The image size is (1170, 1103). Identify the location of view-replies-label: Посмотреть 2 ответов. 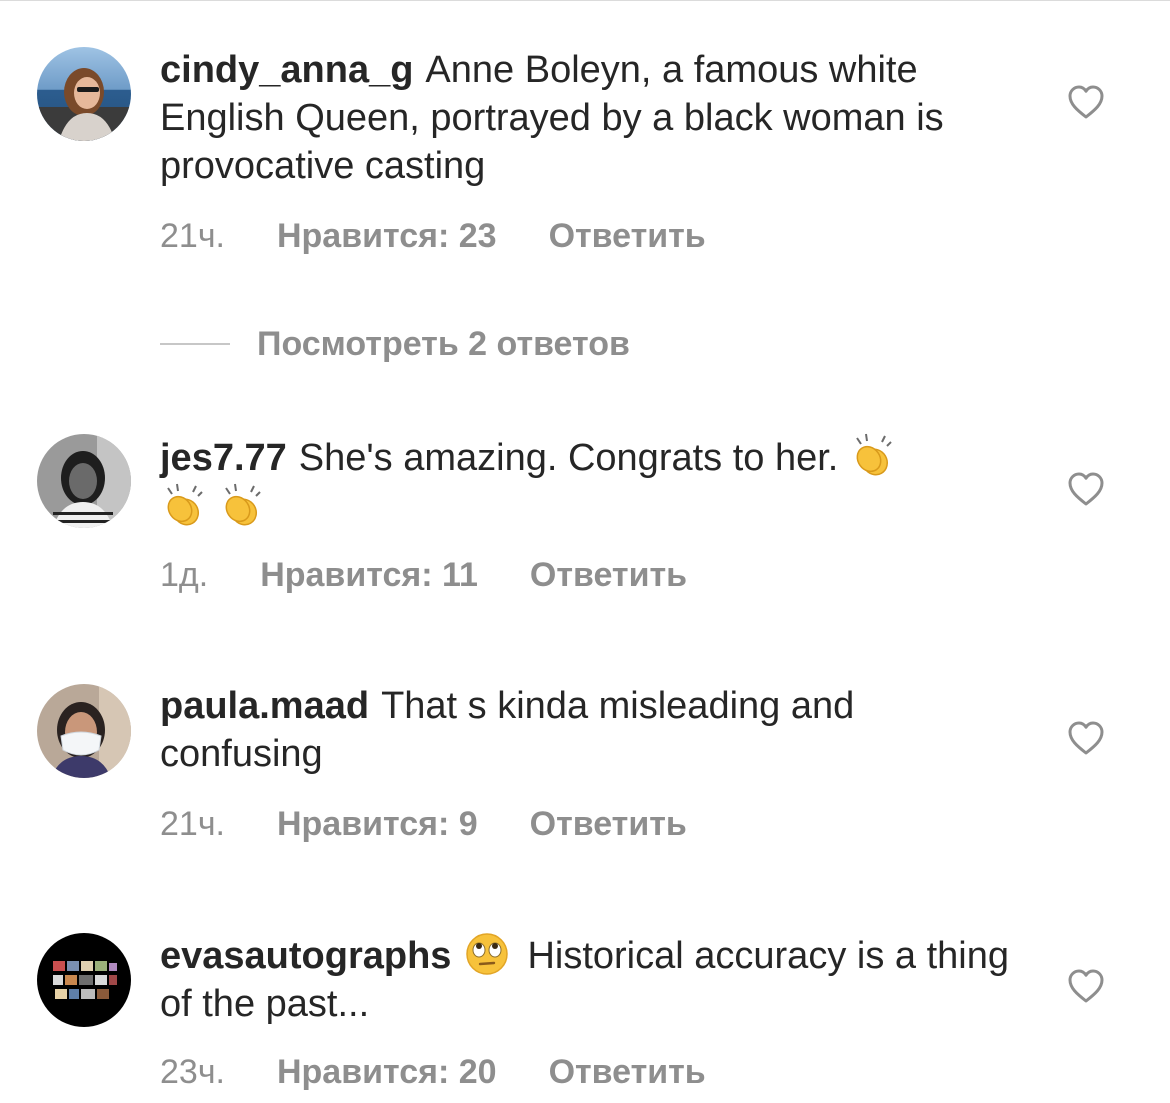
(443, 343).